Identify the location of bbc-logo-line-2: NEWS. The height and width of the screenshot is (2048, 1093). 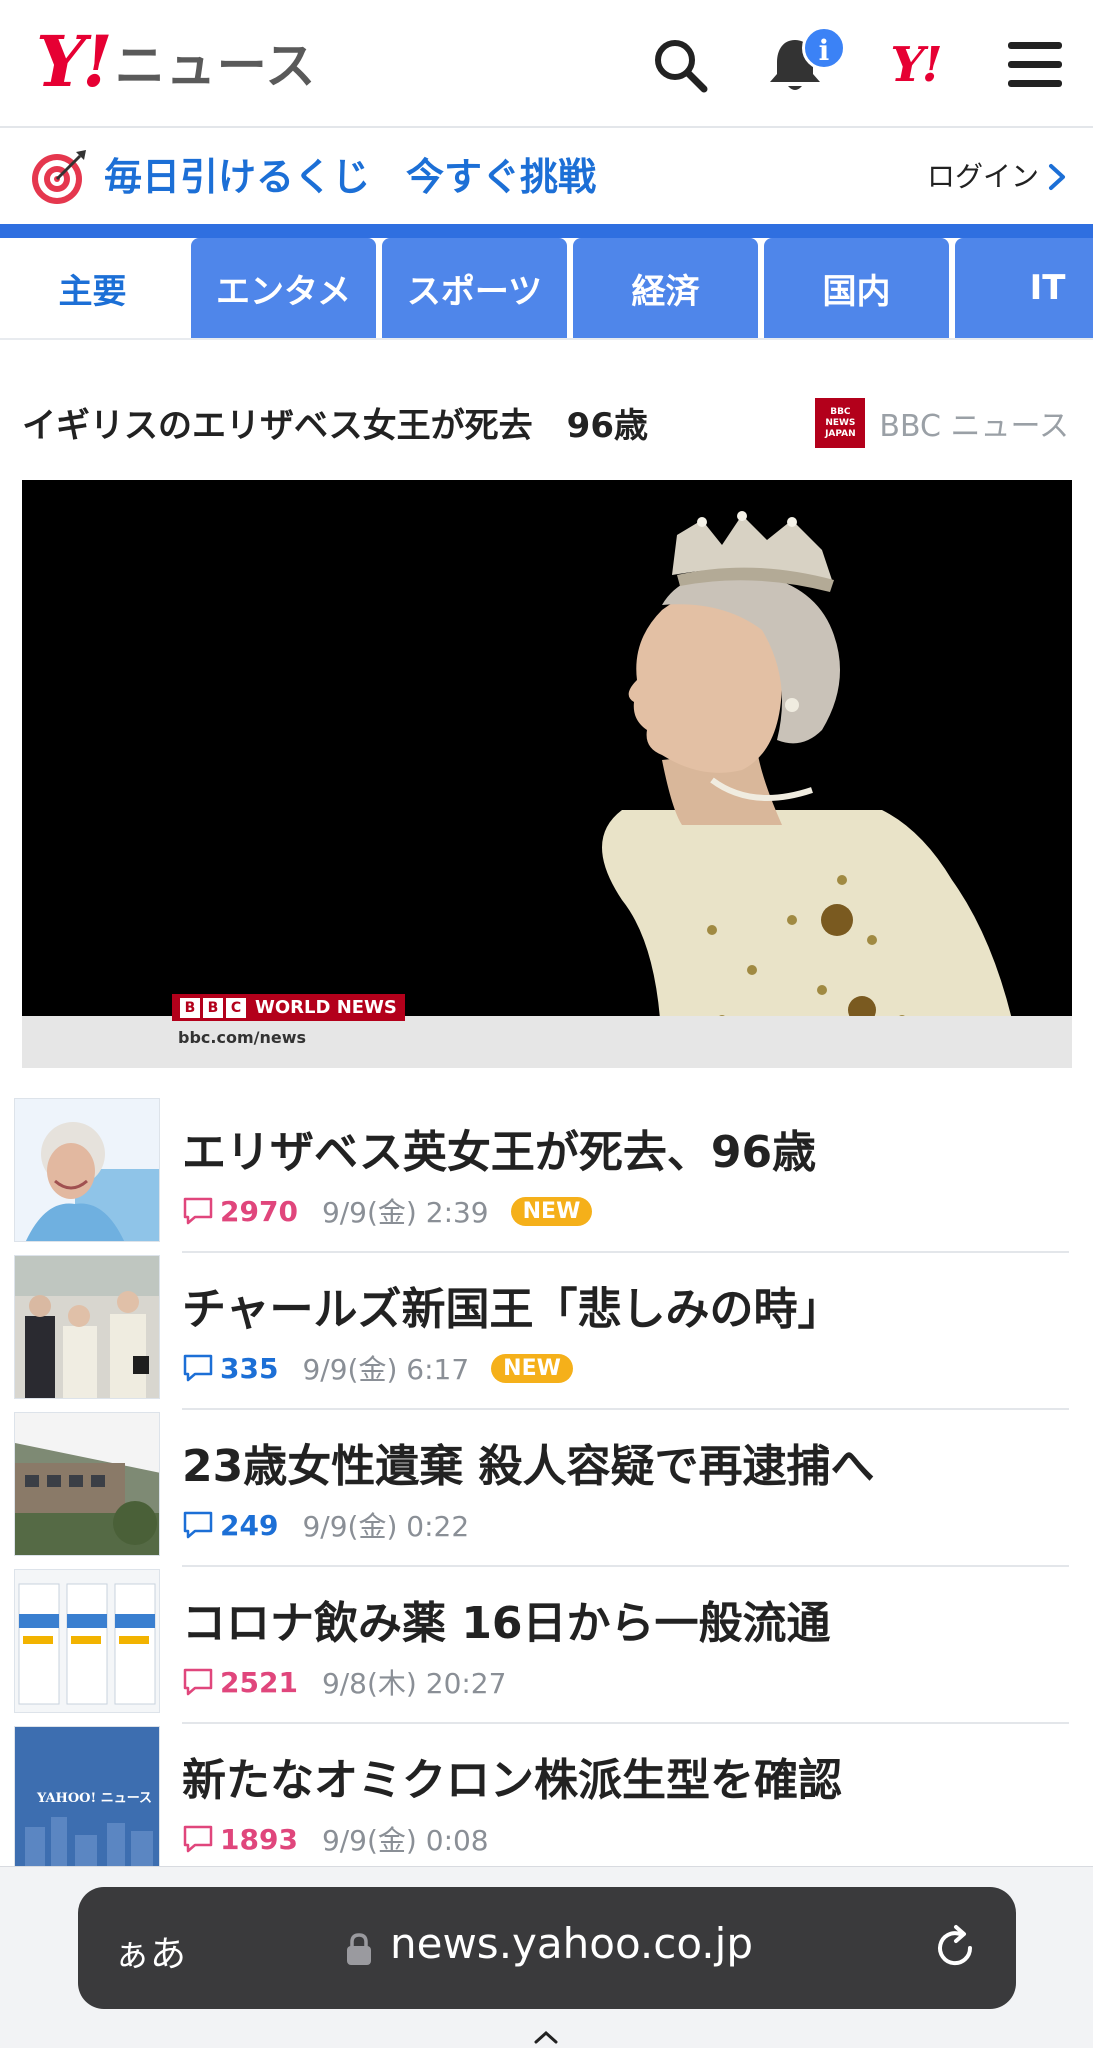
(840, 422).